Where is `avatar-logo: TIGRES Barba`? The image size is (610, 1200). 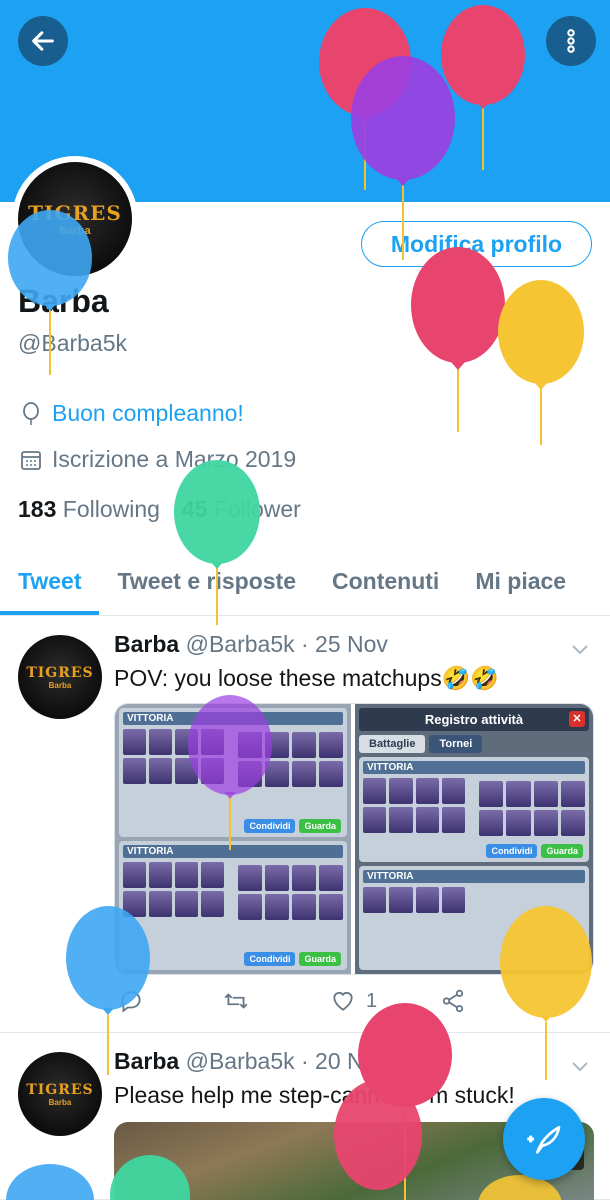
avatar-logo: TIGRES Barba is located at coordinates (75, 219).